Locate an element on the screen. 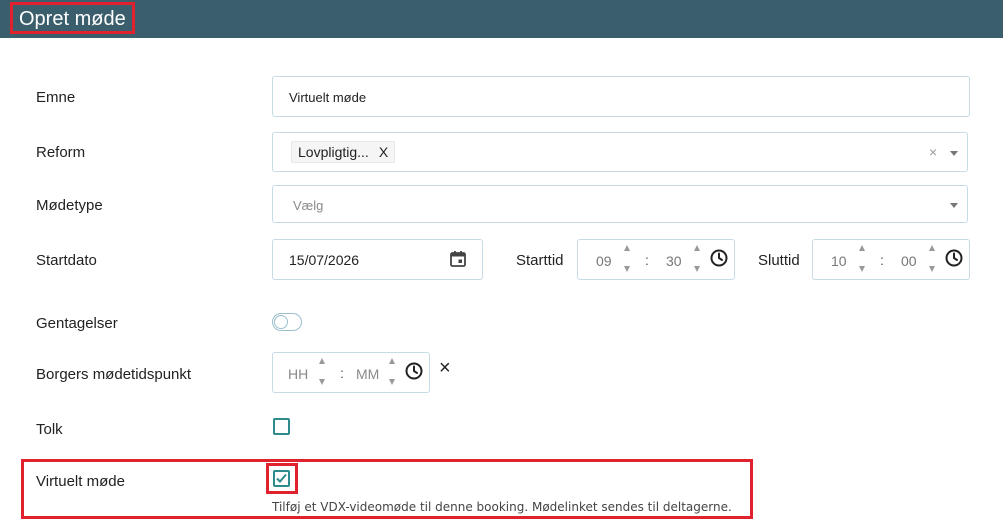 The image size is (1003, 520). virtuelt-label: Virtuelt møde is located at coordinates (80, 481).